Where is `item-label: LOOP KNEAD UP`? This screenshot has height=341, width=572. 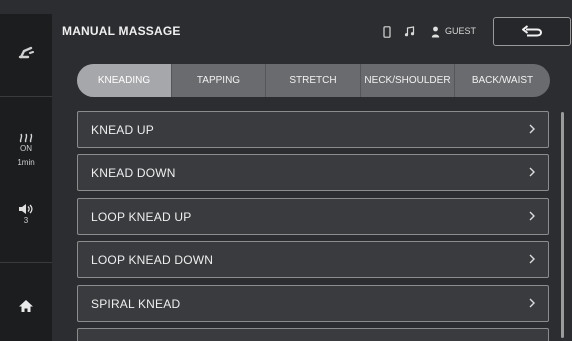
item-label: LOOP KNEAD UP is located at coordinates (141, 216).